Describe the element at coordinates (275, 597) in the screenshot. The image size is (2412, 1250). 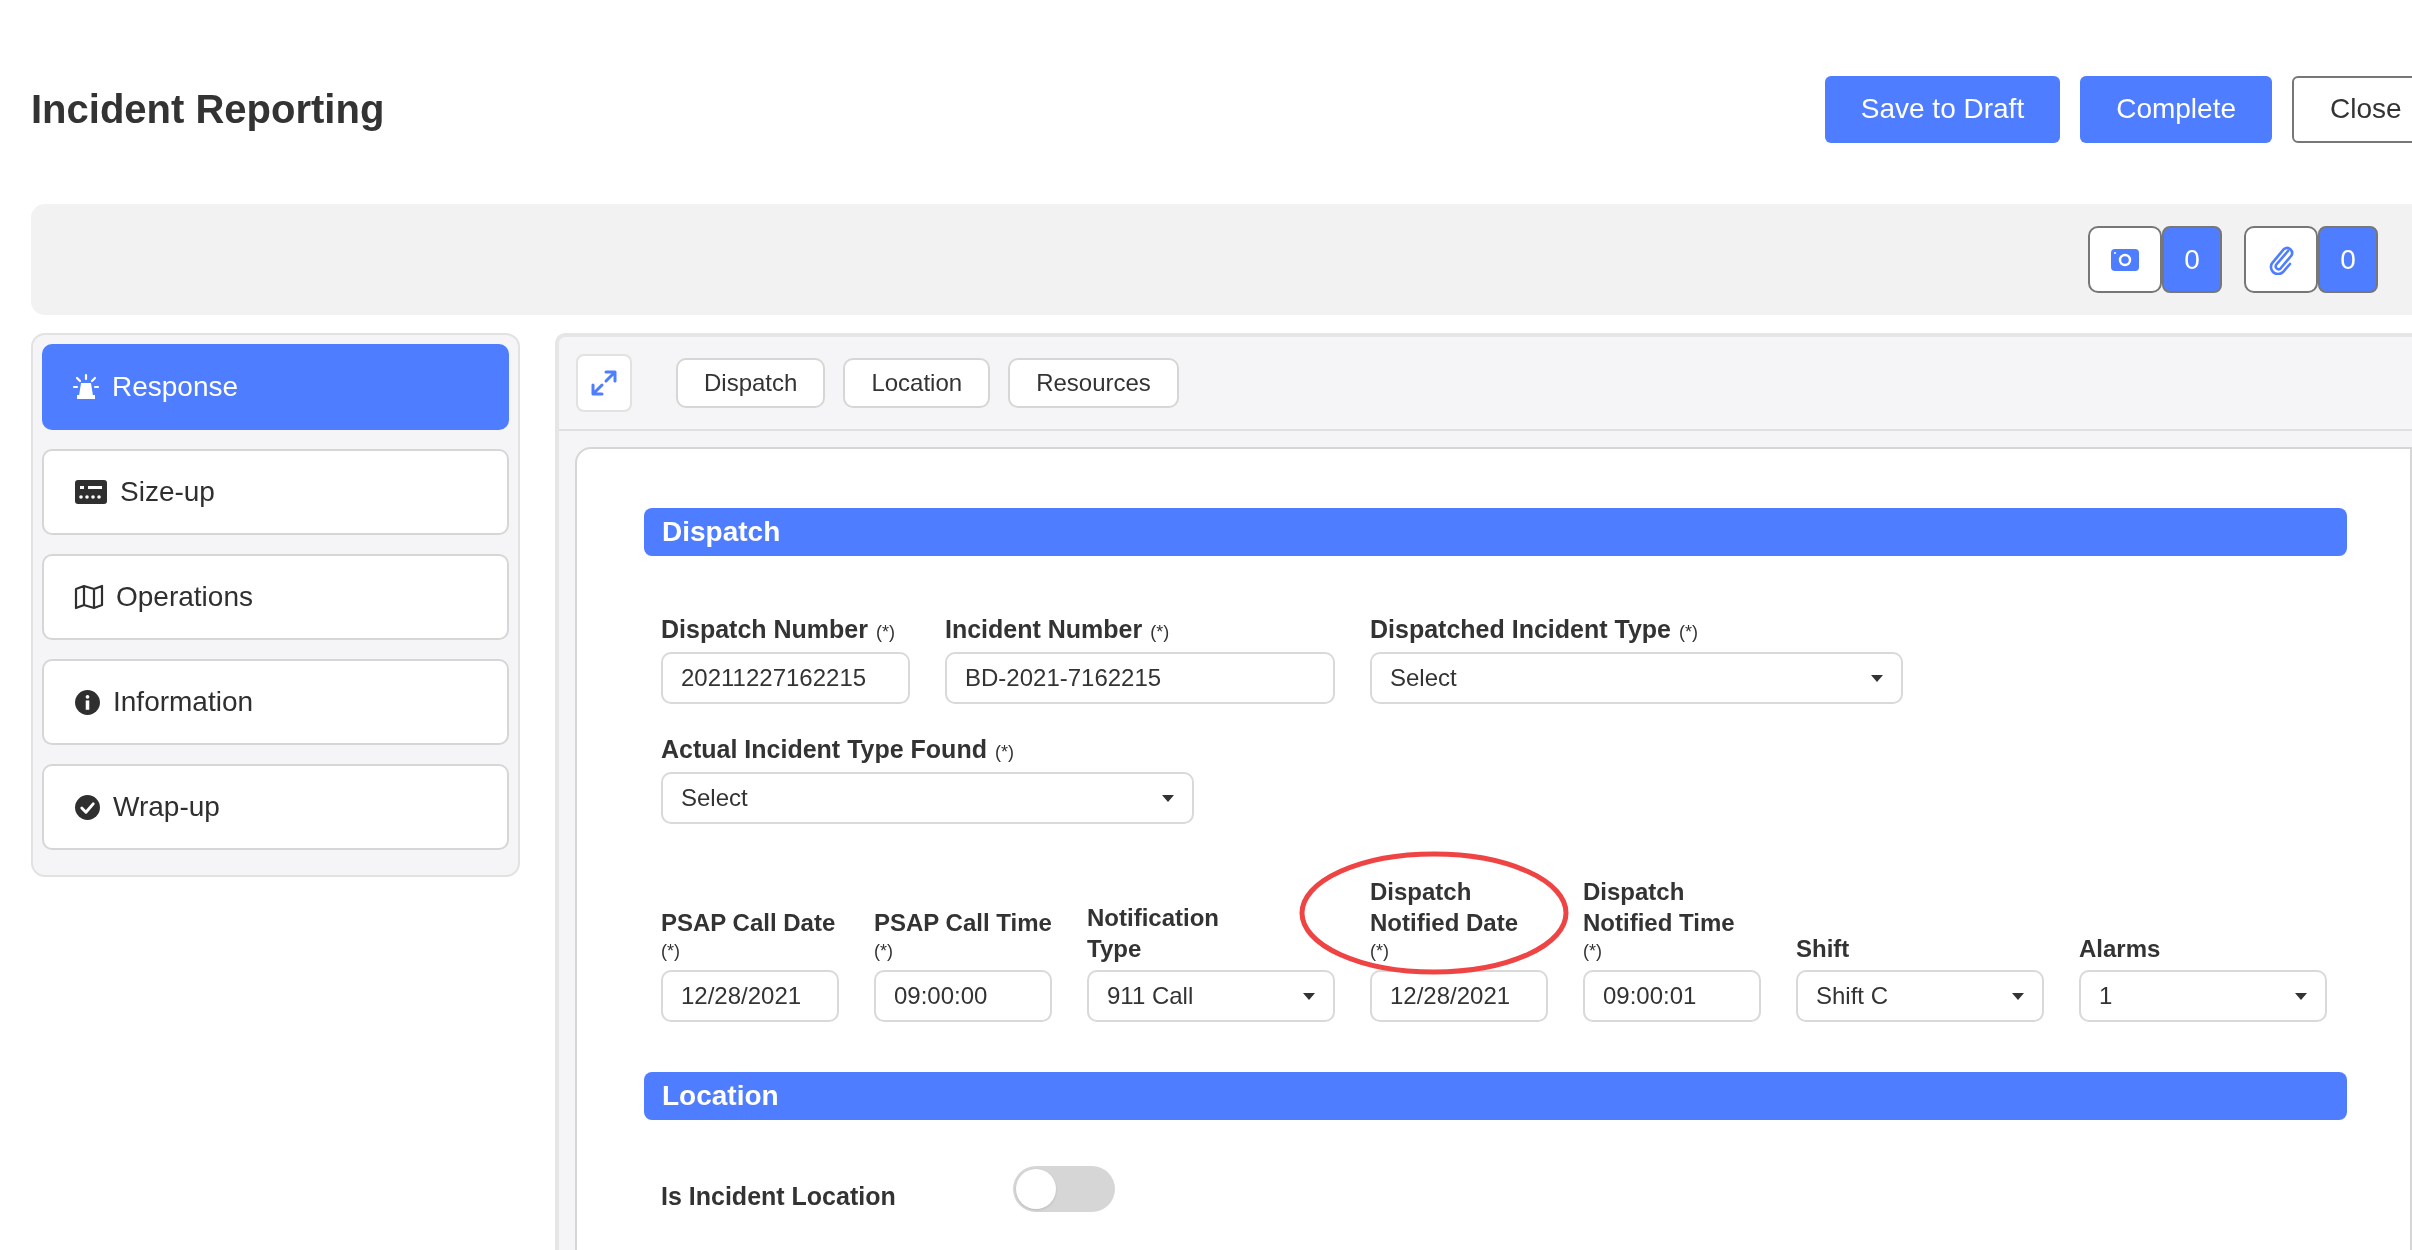
I see `sidebar-item: Operations` at that location.